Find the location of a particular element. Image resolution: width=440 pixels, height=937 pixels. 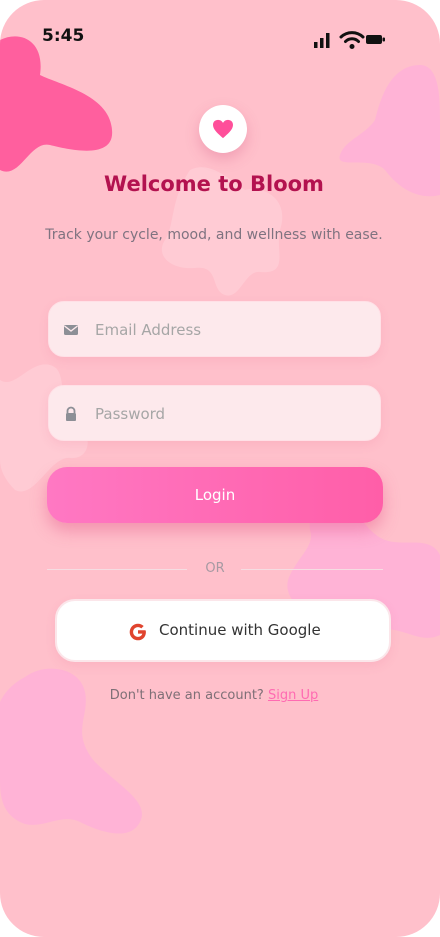

email-field is located at coordinates (214, 329).